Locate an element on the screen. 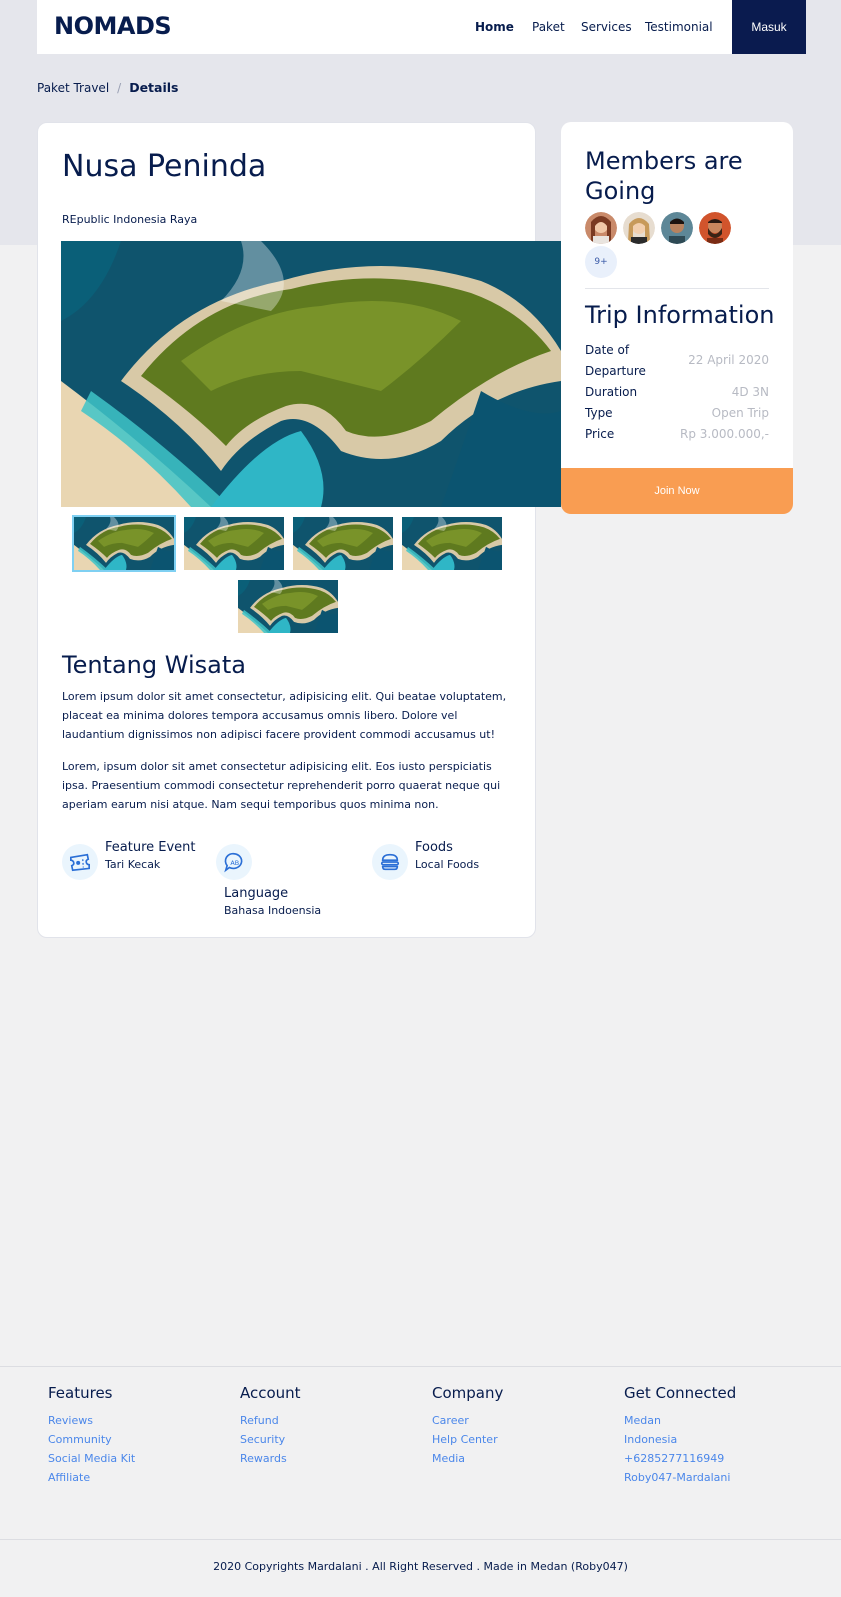 The width and height of the screenshot is (841, 1597). nav-services-link: Services is located at coordinates (606, 27).